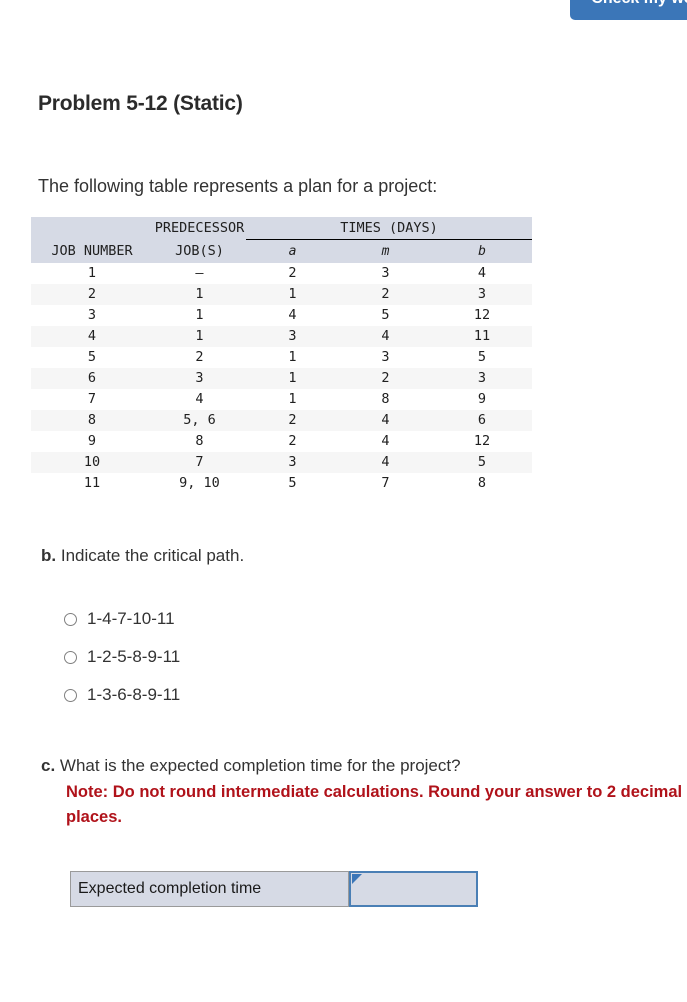  Describe the element at coordinates (199, 399) in the screenshot. I see `cell-predecessor-jobs: 4` at that location.